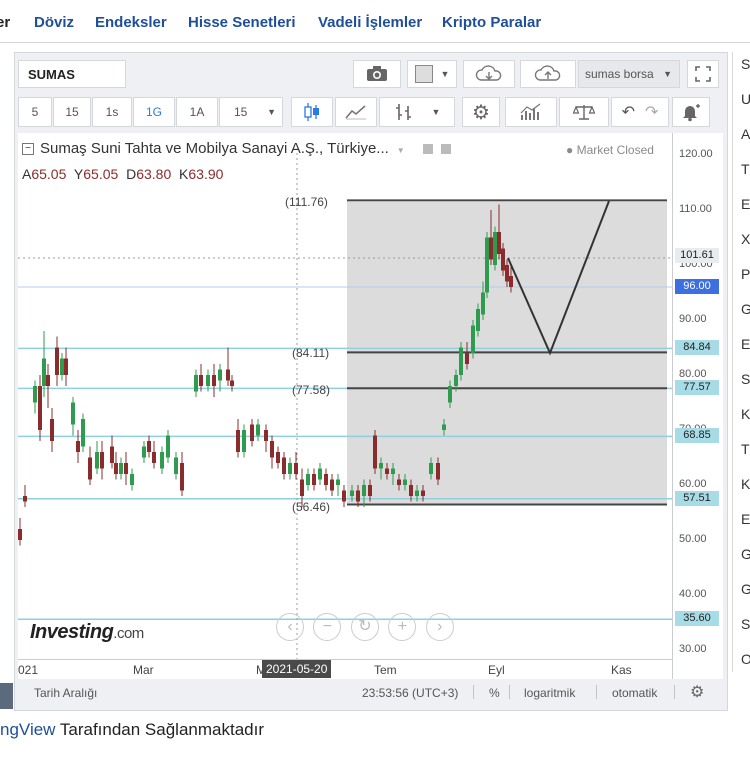  I want to click on interval-15: 15, so click(72, 112).